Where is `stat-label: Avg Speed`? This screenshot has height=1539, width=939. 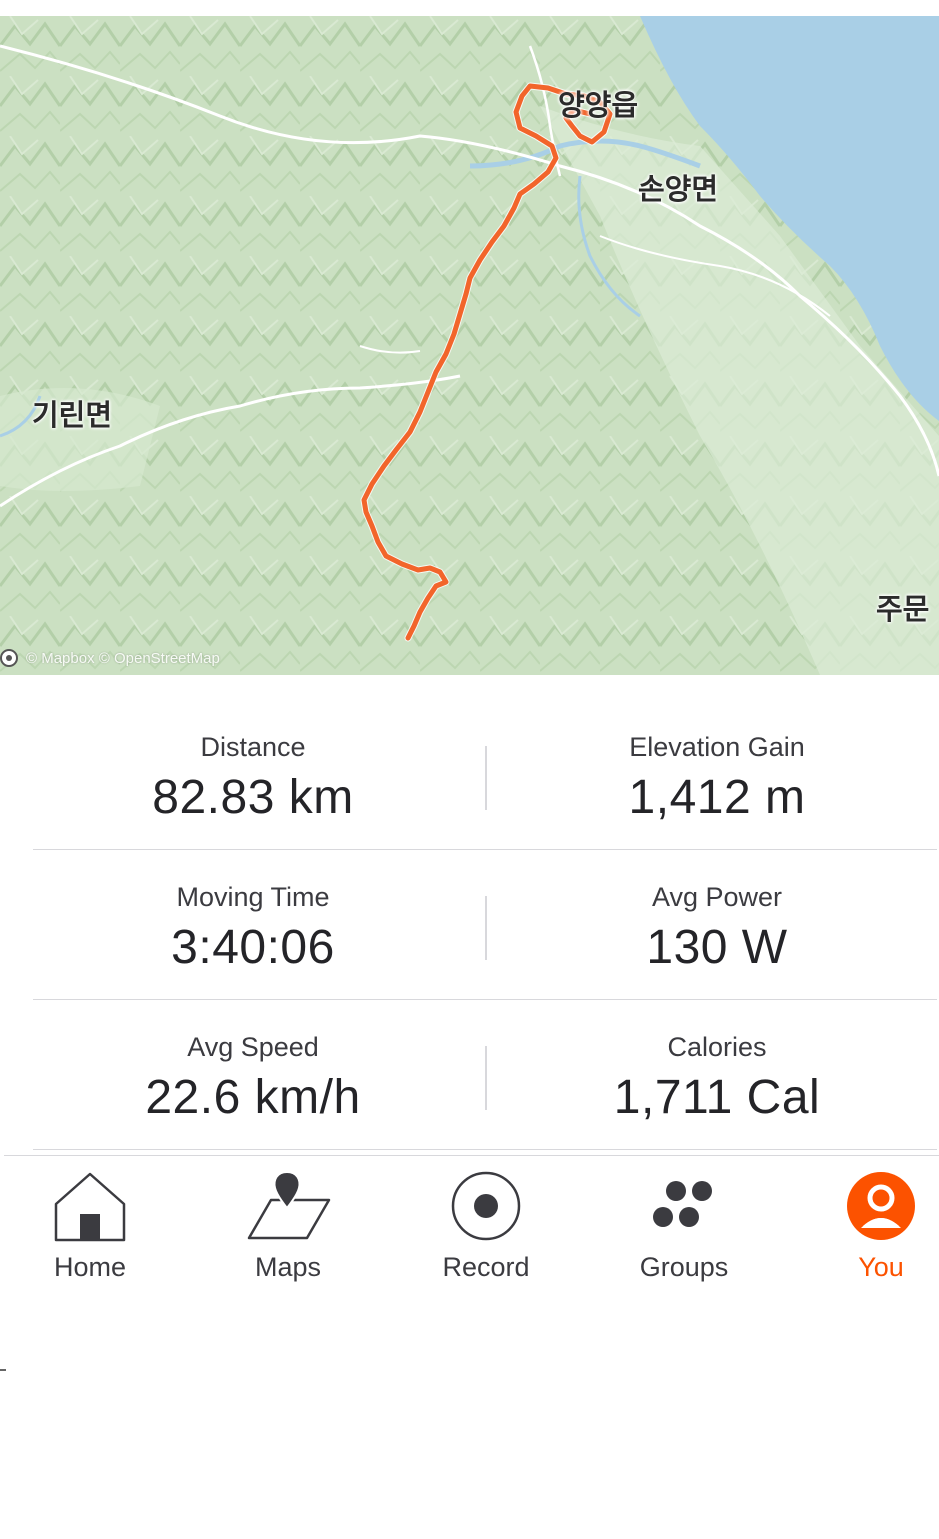
stat-label: Avg Speed is located at coordinates (253, 1047).